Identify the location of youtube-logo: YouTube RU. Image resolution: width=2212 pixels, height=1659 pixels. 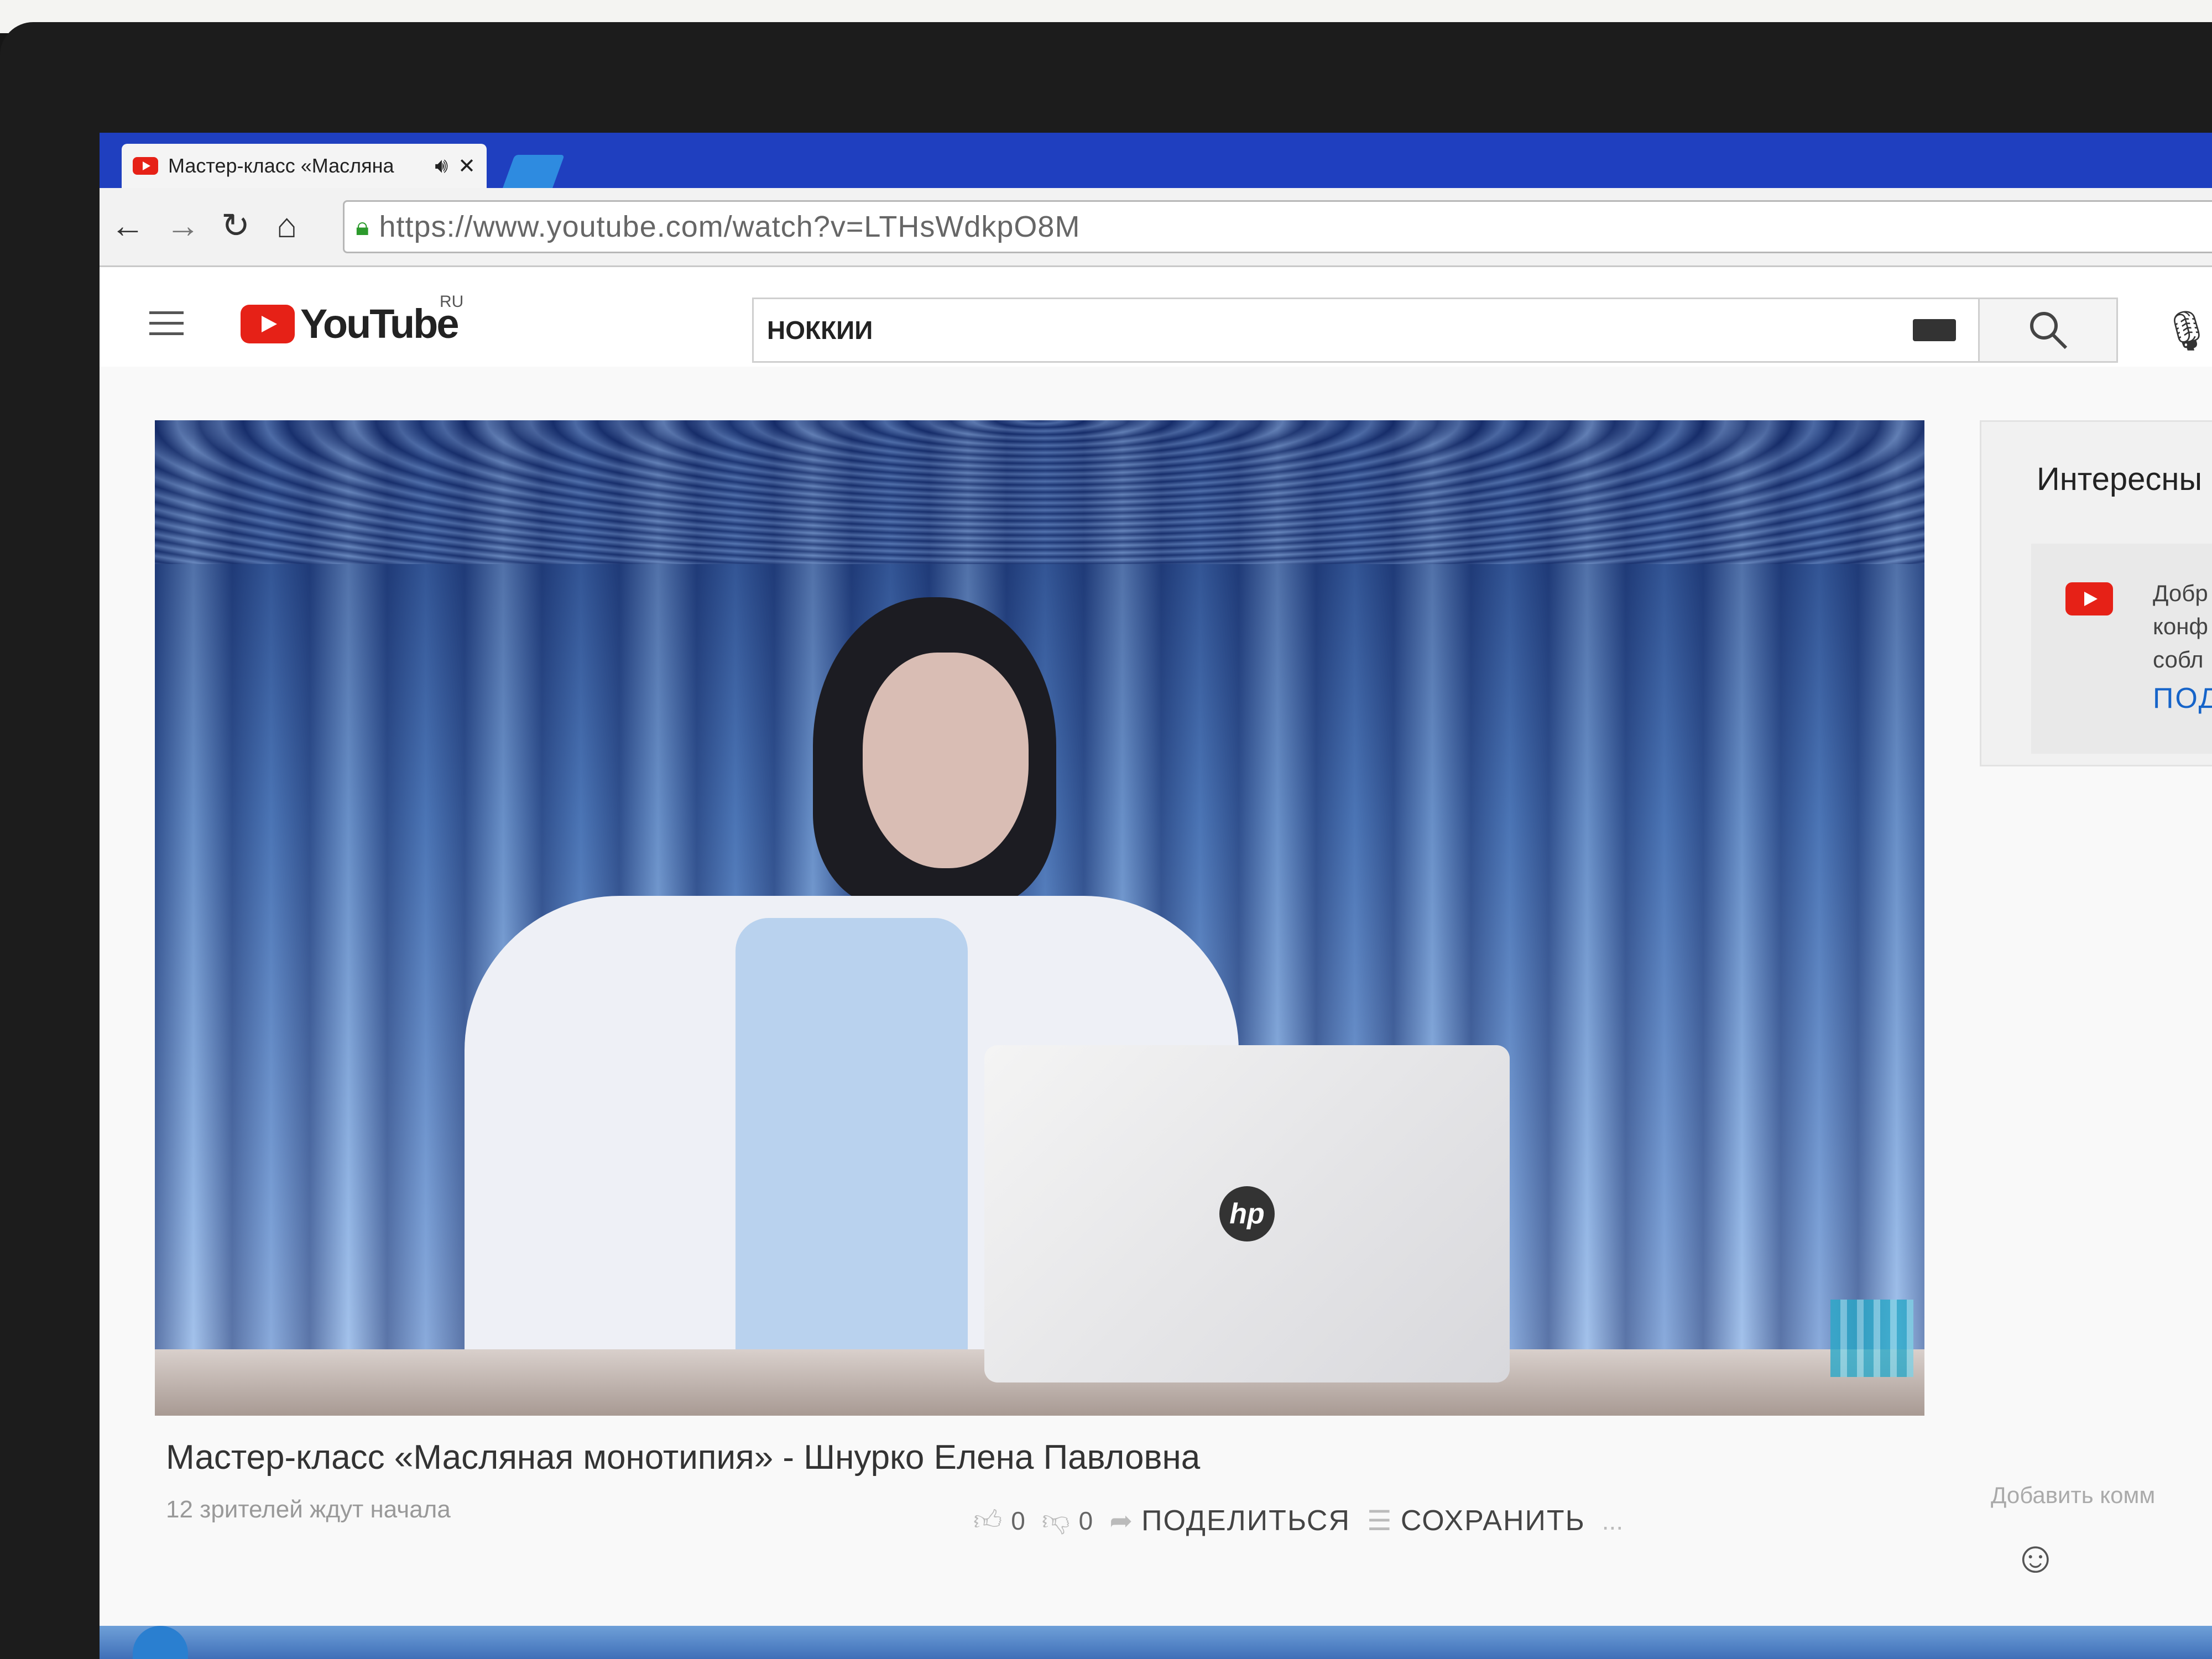
(352, 320).